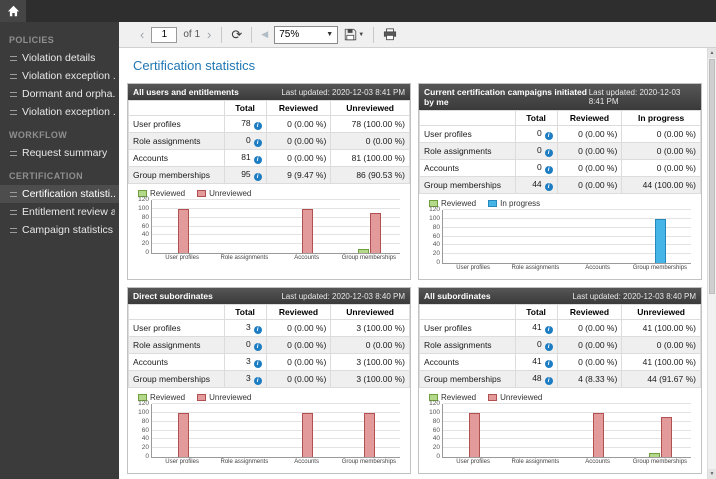  What do you see at coordinates (358, 11) in the screenshot?
I see `top-bar` at bounding box center [358, 11].